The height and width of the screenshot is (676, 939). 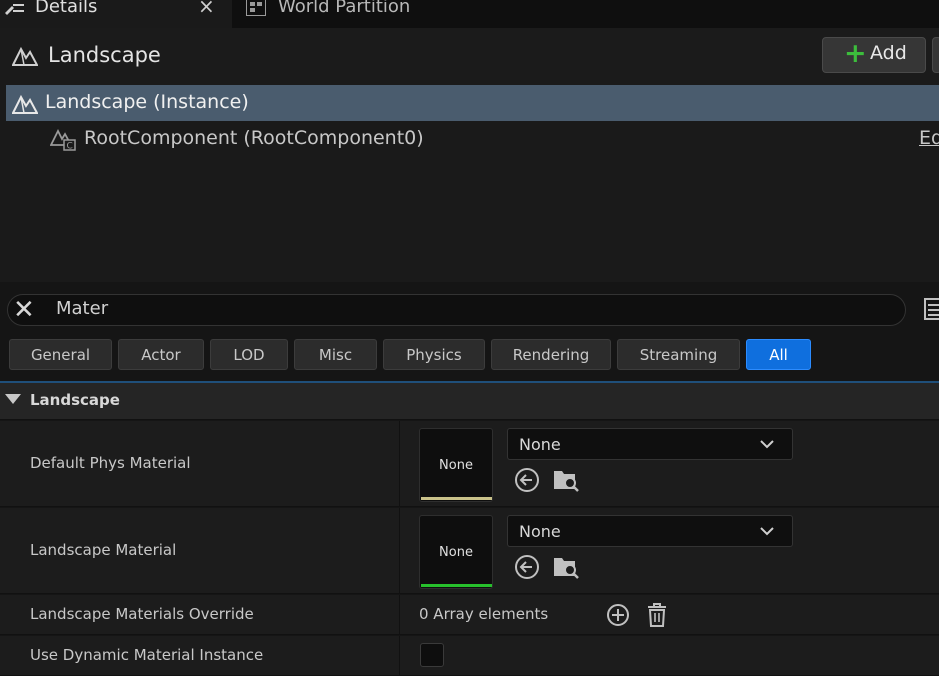 What do you see at coordinates (104, 55) in the screenshot?
I see `actor-title: Landscape` at bounding box center [104, 55].